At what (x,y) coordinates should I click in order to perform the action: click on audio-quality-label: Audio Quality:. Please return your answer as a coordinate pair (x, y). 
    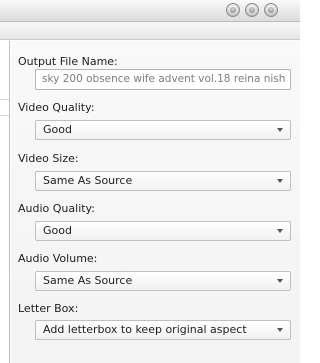
    Looking at the image, I should click on (56, 208).